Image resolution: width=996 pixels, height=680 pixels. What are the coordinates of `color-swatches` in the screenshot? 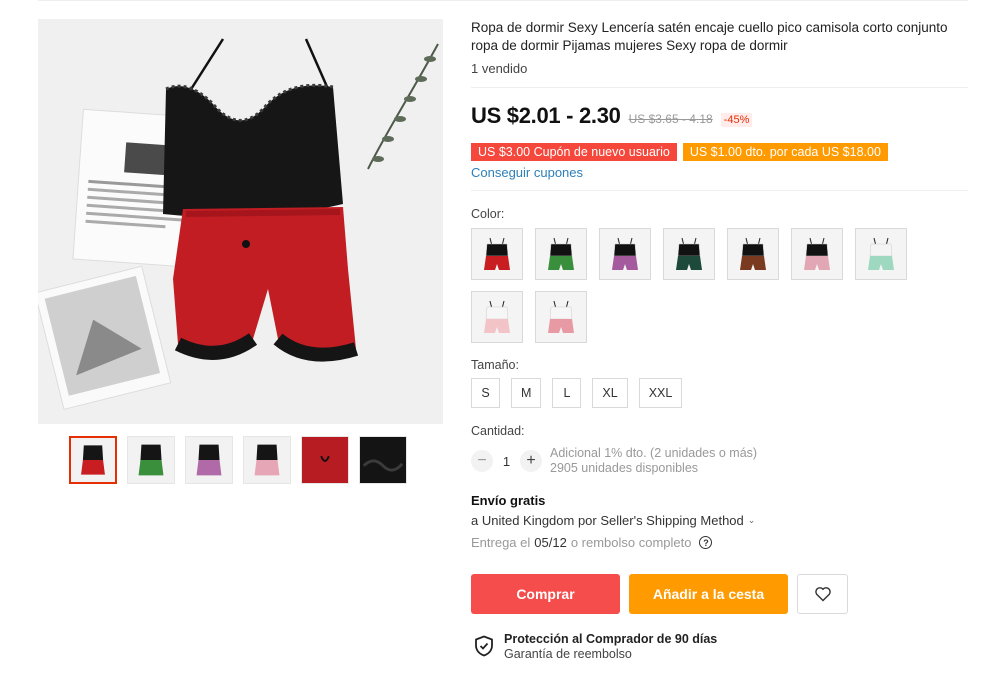 It's located at (706, 285).